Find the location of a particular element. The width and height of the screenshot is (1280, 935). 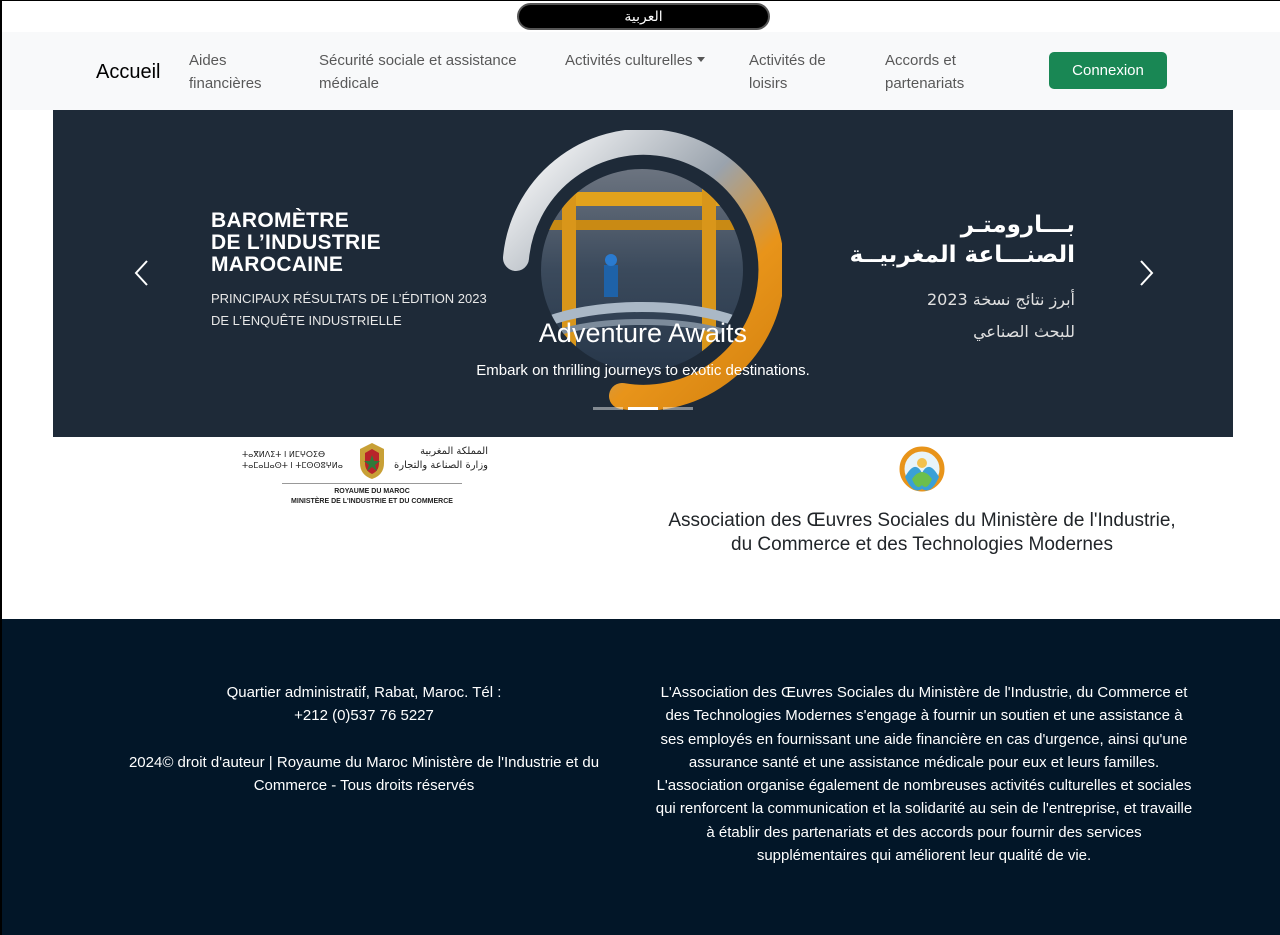

nav-item-activites-culturelles-dropdown: Activités culturelles is located at coordinates (645, 60).